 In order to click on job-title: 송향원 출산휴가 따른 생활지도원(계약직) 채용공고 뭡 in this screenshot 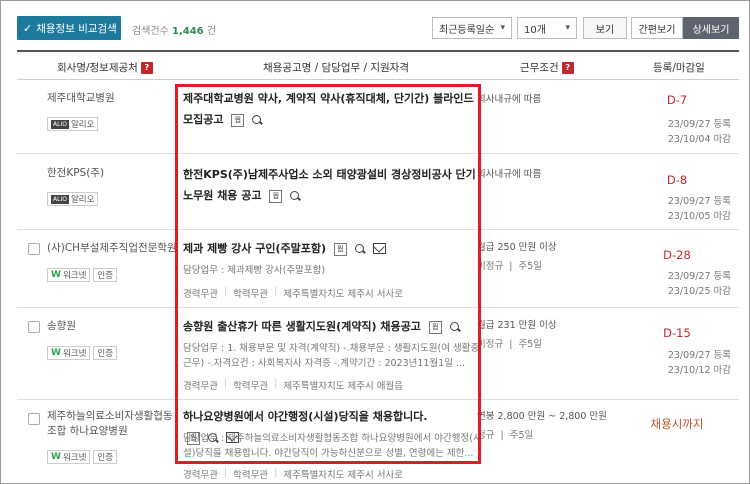, I will do `click(333, 326)`.